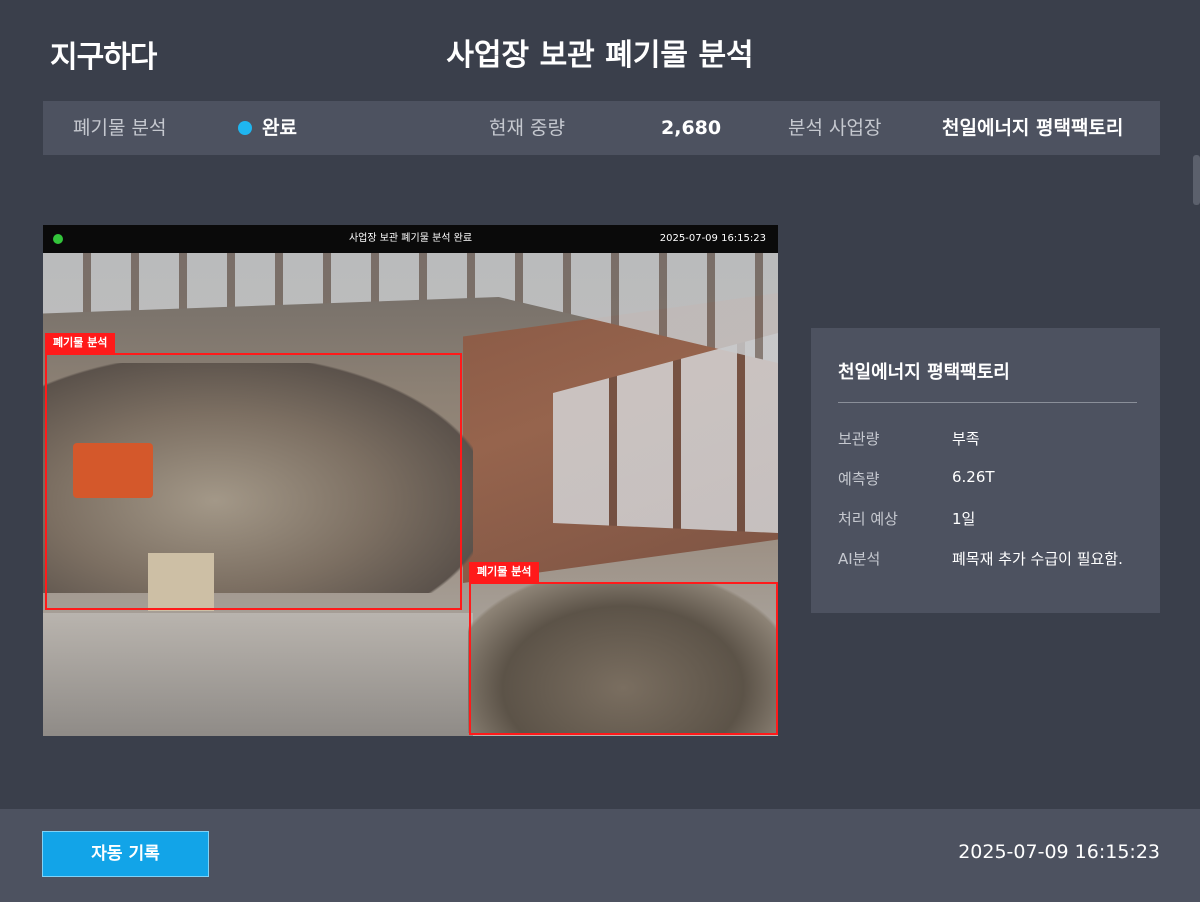  I want to click on info-value: 1일, so click(964, 519).